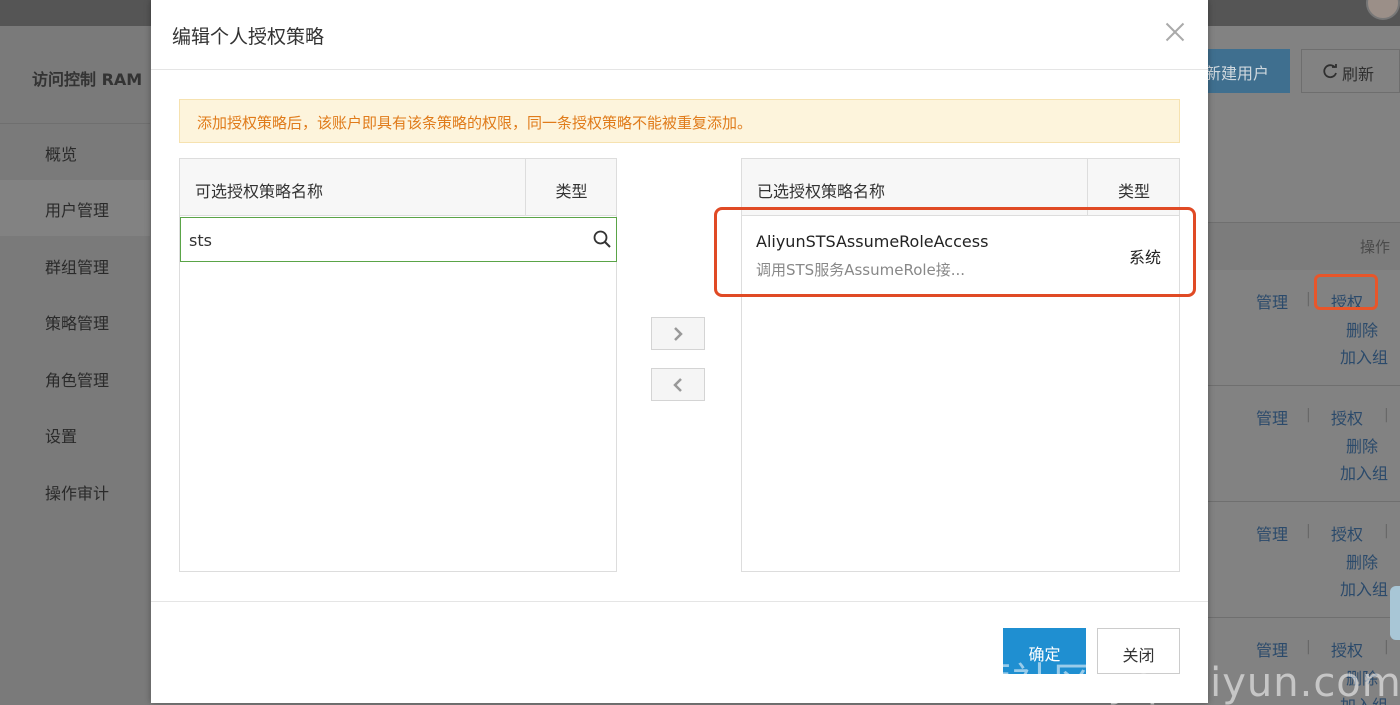 This screenshot has height=705, width=1400. What do you see at coordinates (1374, 247) in the screenshot?
I see `actions-header: 操作` at bounding box center [1374, 247].